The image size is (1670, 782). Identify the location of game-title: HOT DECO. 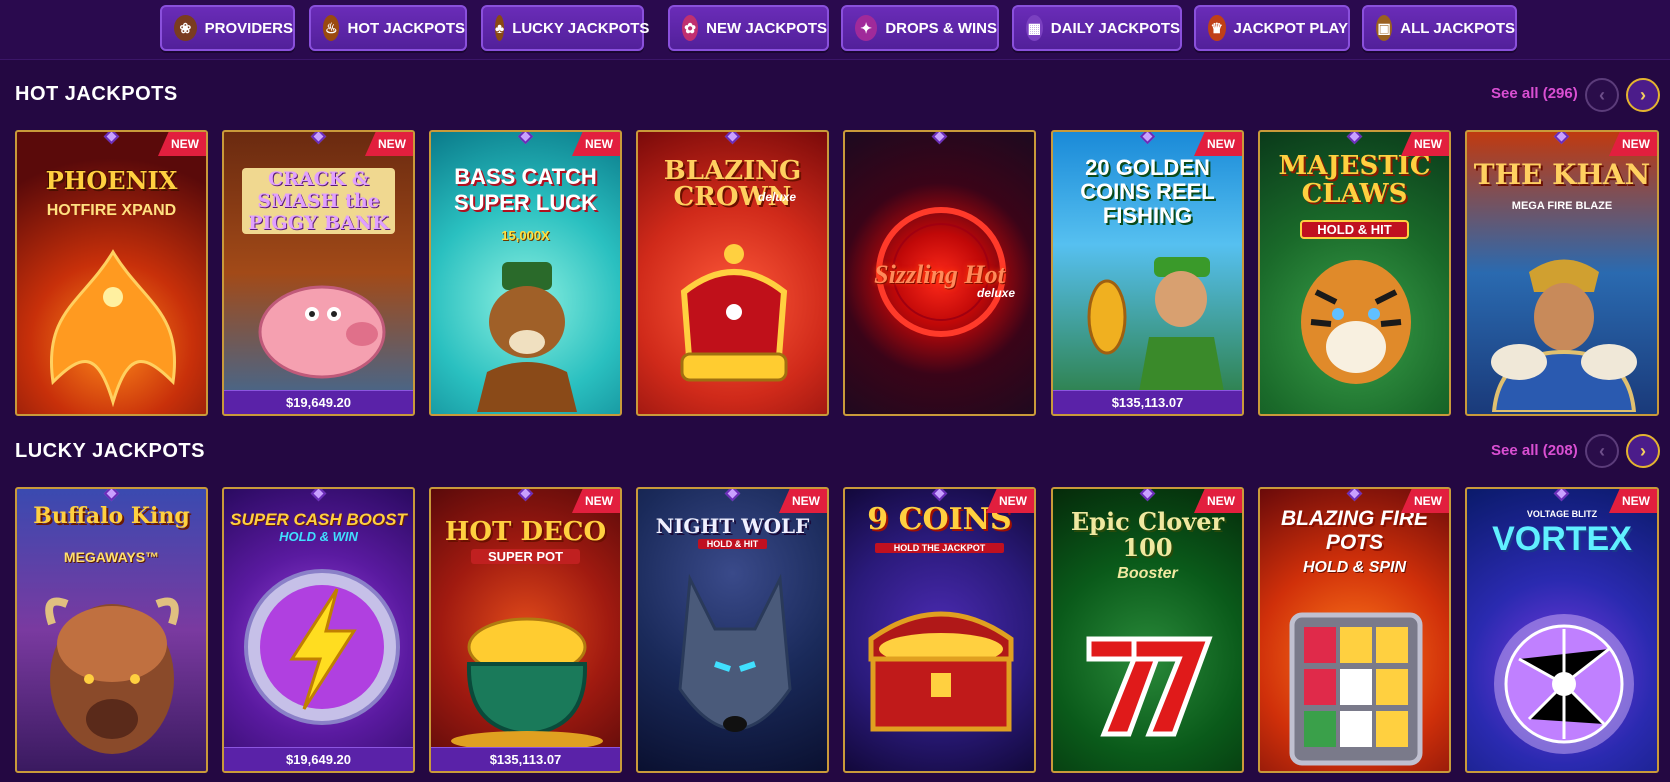
(525, 532).